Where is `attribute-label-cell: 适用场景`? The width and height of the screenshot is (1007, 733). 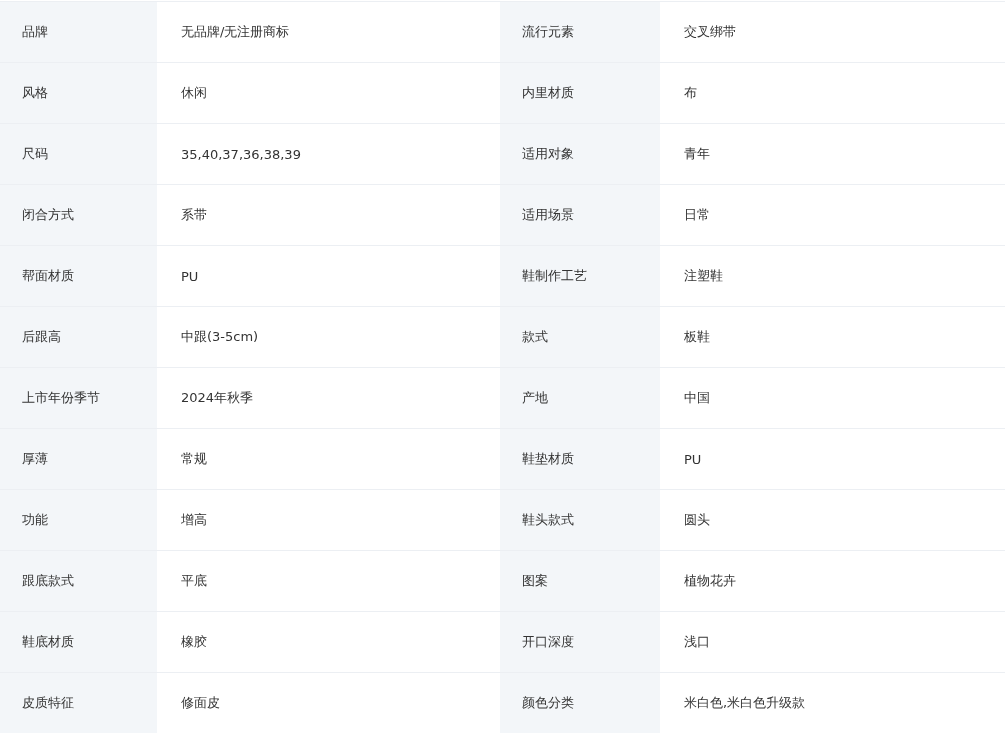 attribute-label-cell: 适用场景 is located at coordinates (580, 215).